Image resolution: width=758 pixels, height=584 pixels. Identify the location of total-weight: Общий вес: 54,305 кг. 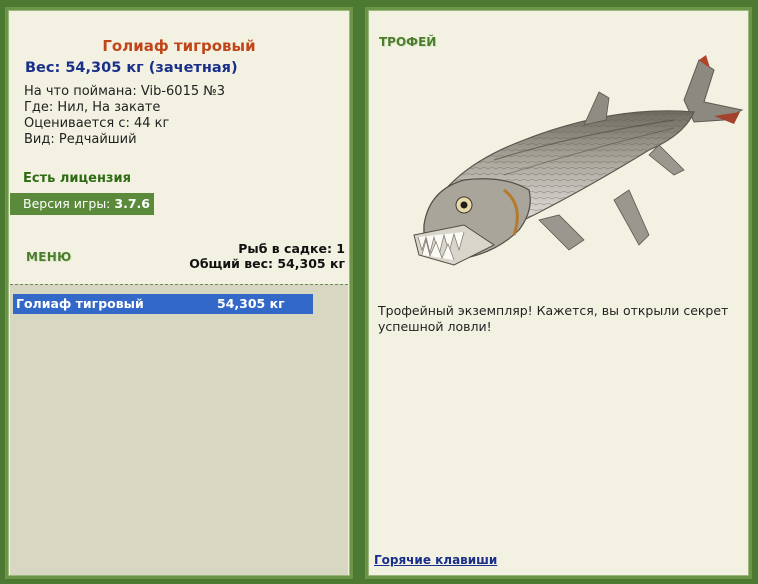
(267, 263).